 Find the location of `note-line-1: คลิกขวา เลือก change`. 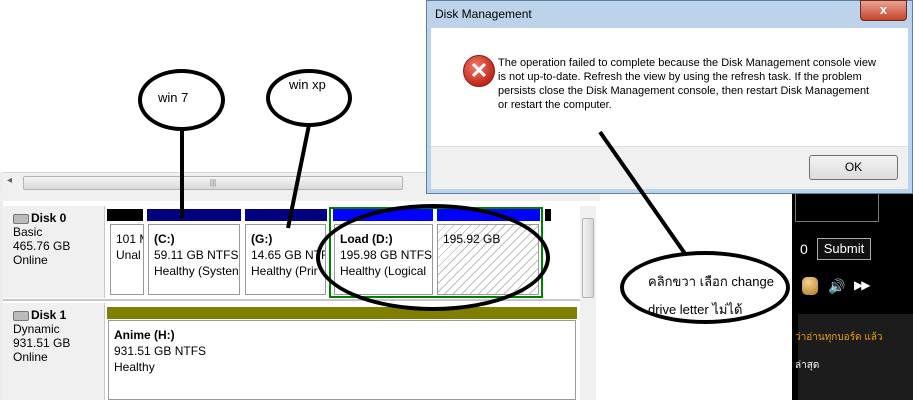

note-line-1: คลิกขวา เลือก change is located at coordinates (711, 281).